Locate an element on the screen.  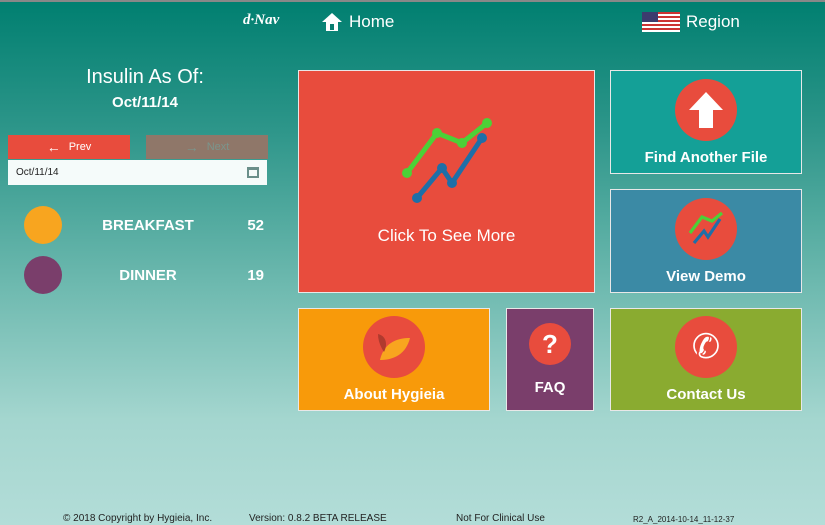
version: Version: 0.8.2 BETA RELEASE is located at coordinates (318, 518).